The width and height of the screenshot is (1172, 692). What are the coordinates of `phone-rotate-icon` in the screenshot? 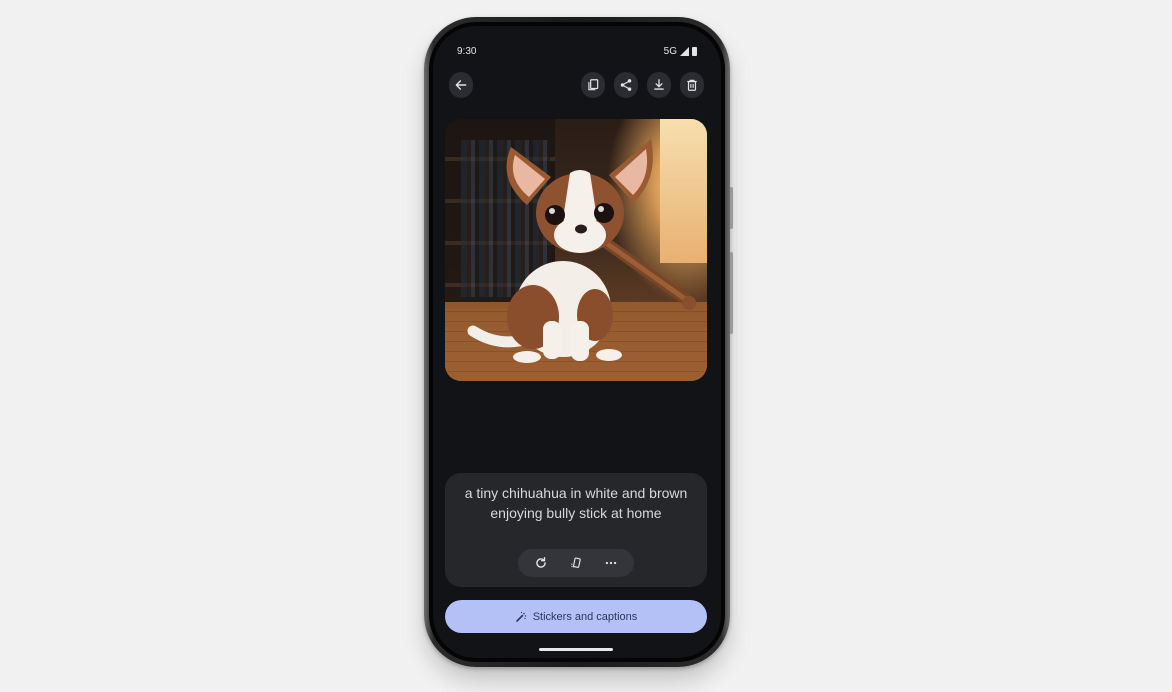 It's located at (576, 563).